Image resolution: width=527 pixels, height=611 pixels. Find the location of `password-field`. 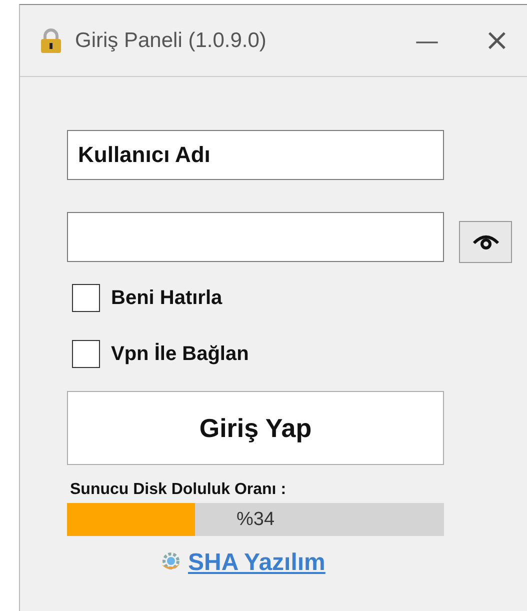

password-field is located at coordinates (255, 237).